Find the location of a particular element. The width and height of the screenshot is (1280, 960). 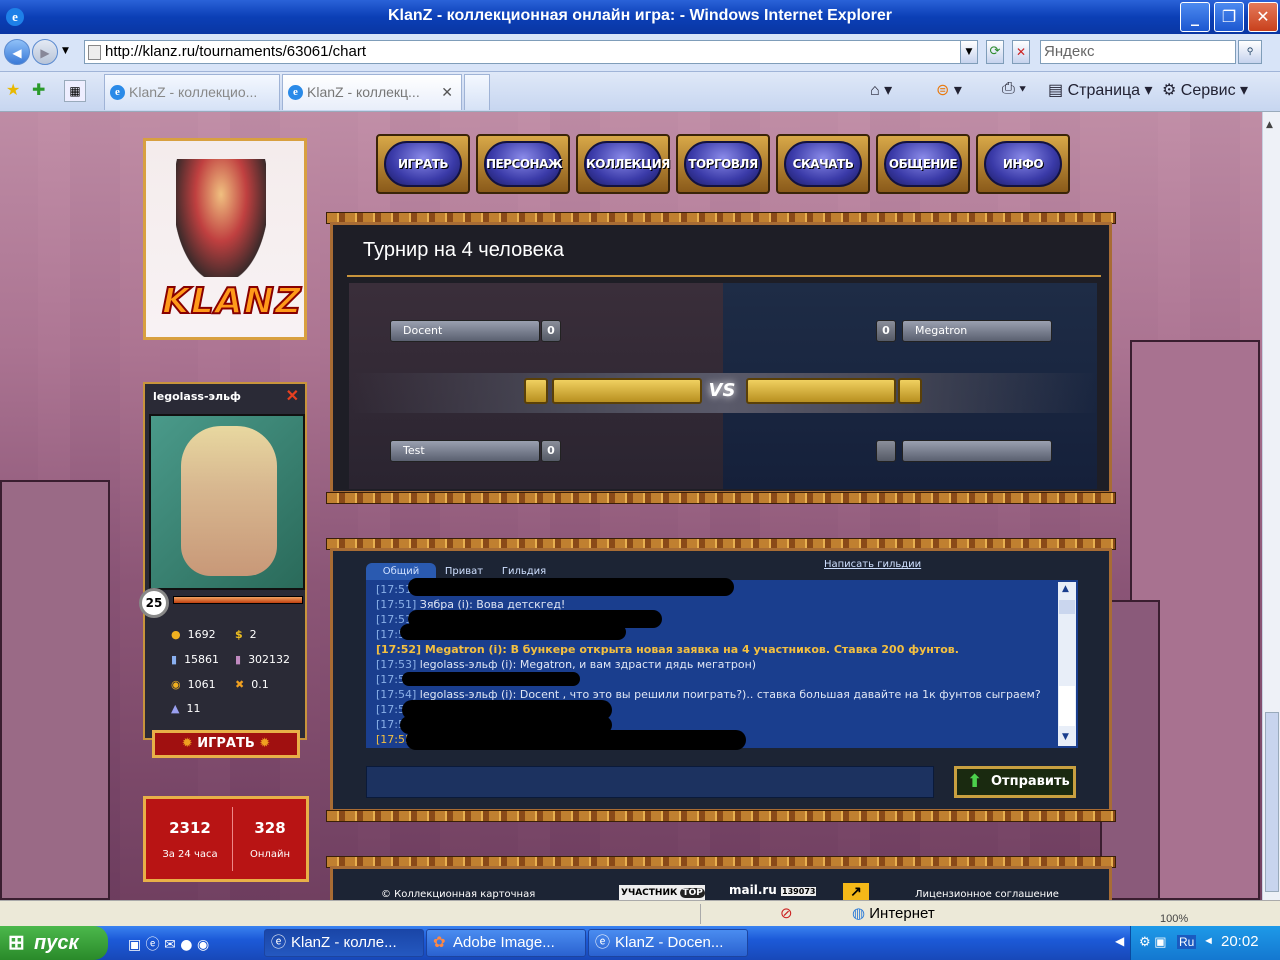

semifinal-score-right is located at coordinates (910, 391).